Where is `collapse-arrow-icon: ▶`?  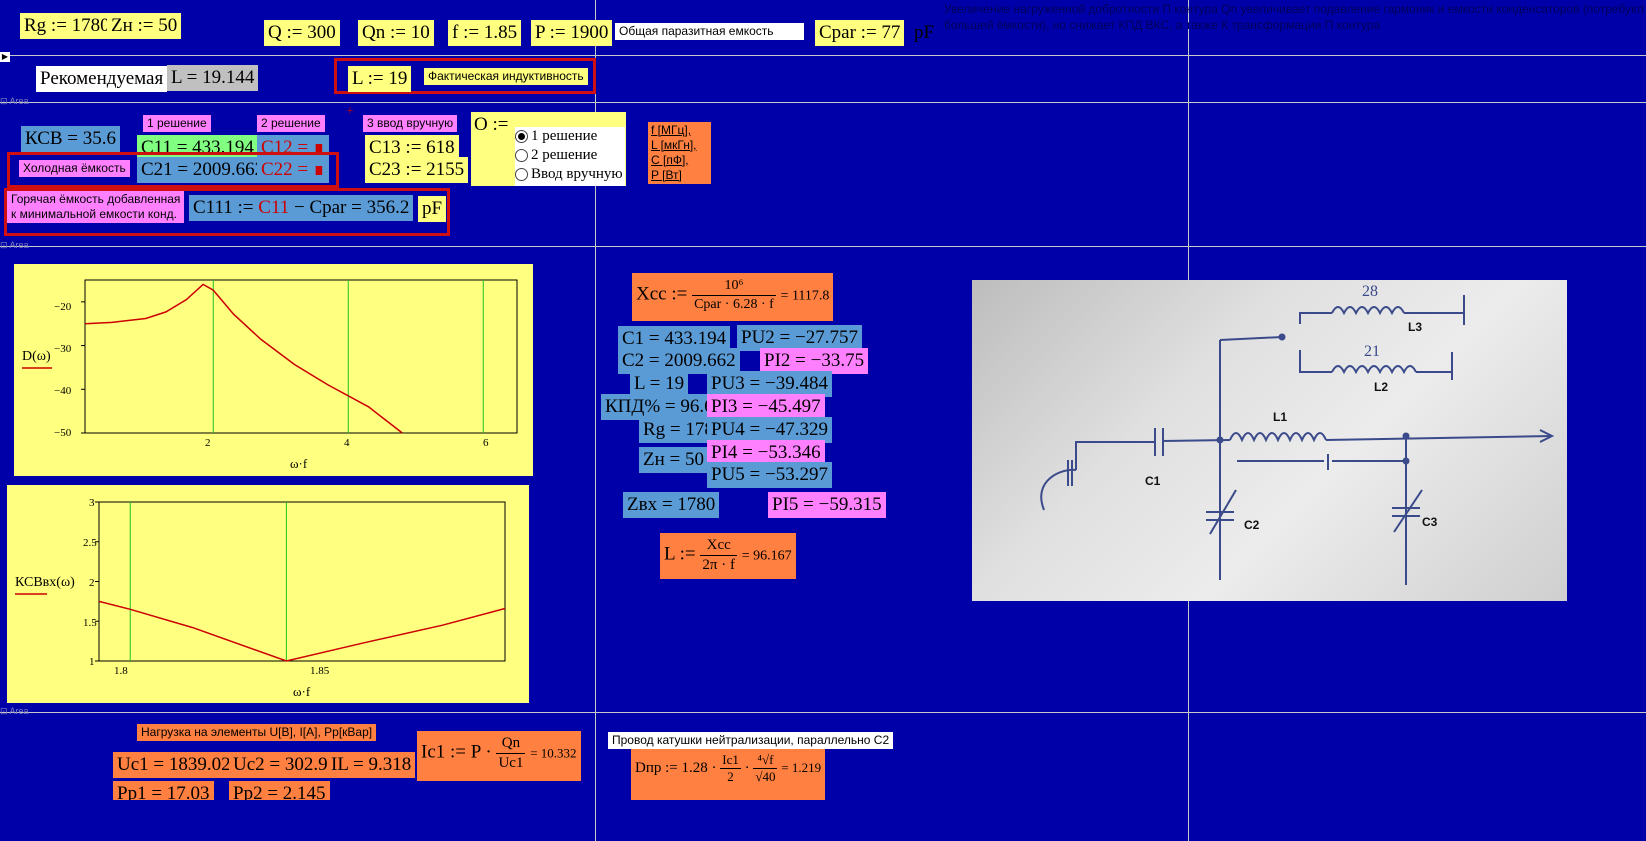
collapse-arrow-icon: ▶ is located at coordinates (5, 57).